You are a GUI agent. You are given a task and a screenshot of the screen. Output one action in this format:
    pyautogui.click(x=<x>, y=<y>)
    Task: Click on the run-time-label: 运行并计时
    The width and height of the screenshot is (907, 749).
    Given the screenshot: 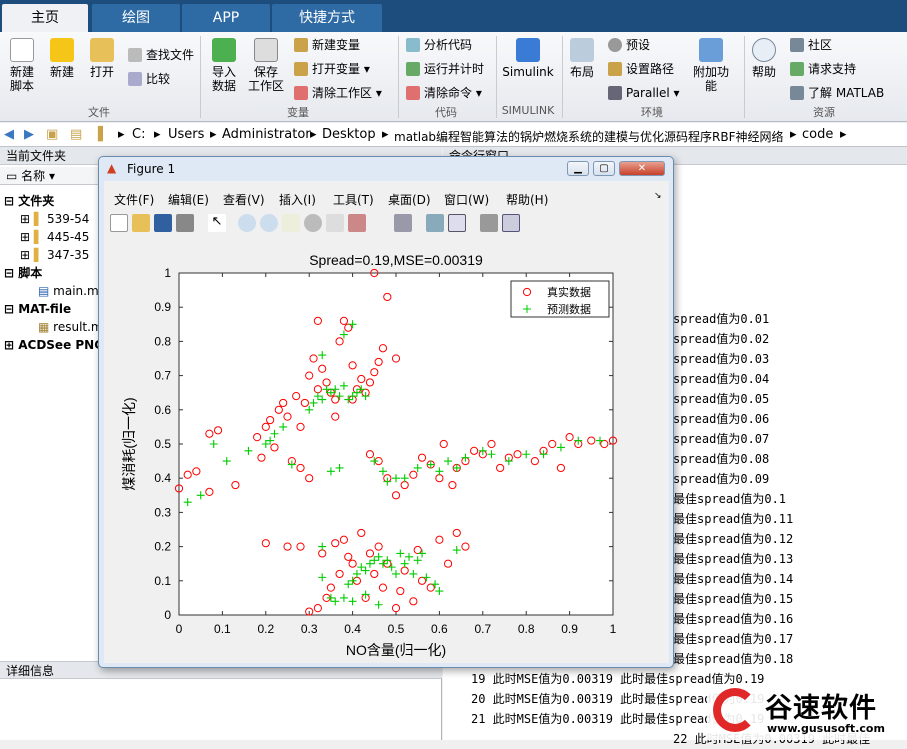 What is the action you would take?
    pyautogui.click(x=454, y=69)
    